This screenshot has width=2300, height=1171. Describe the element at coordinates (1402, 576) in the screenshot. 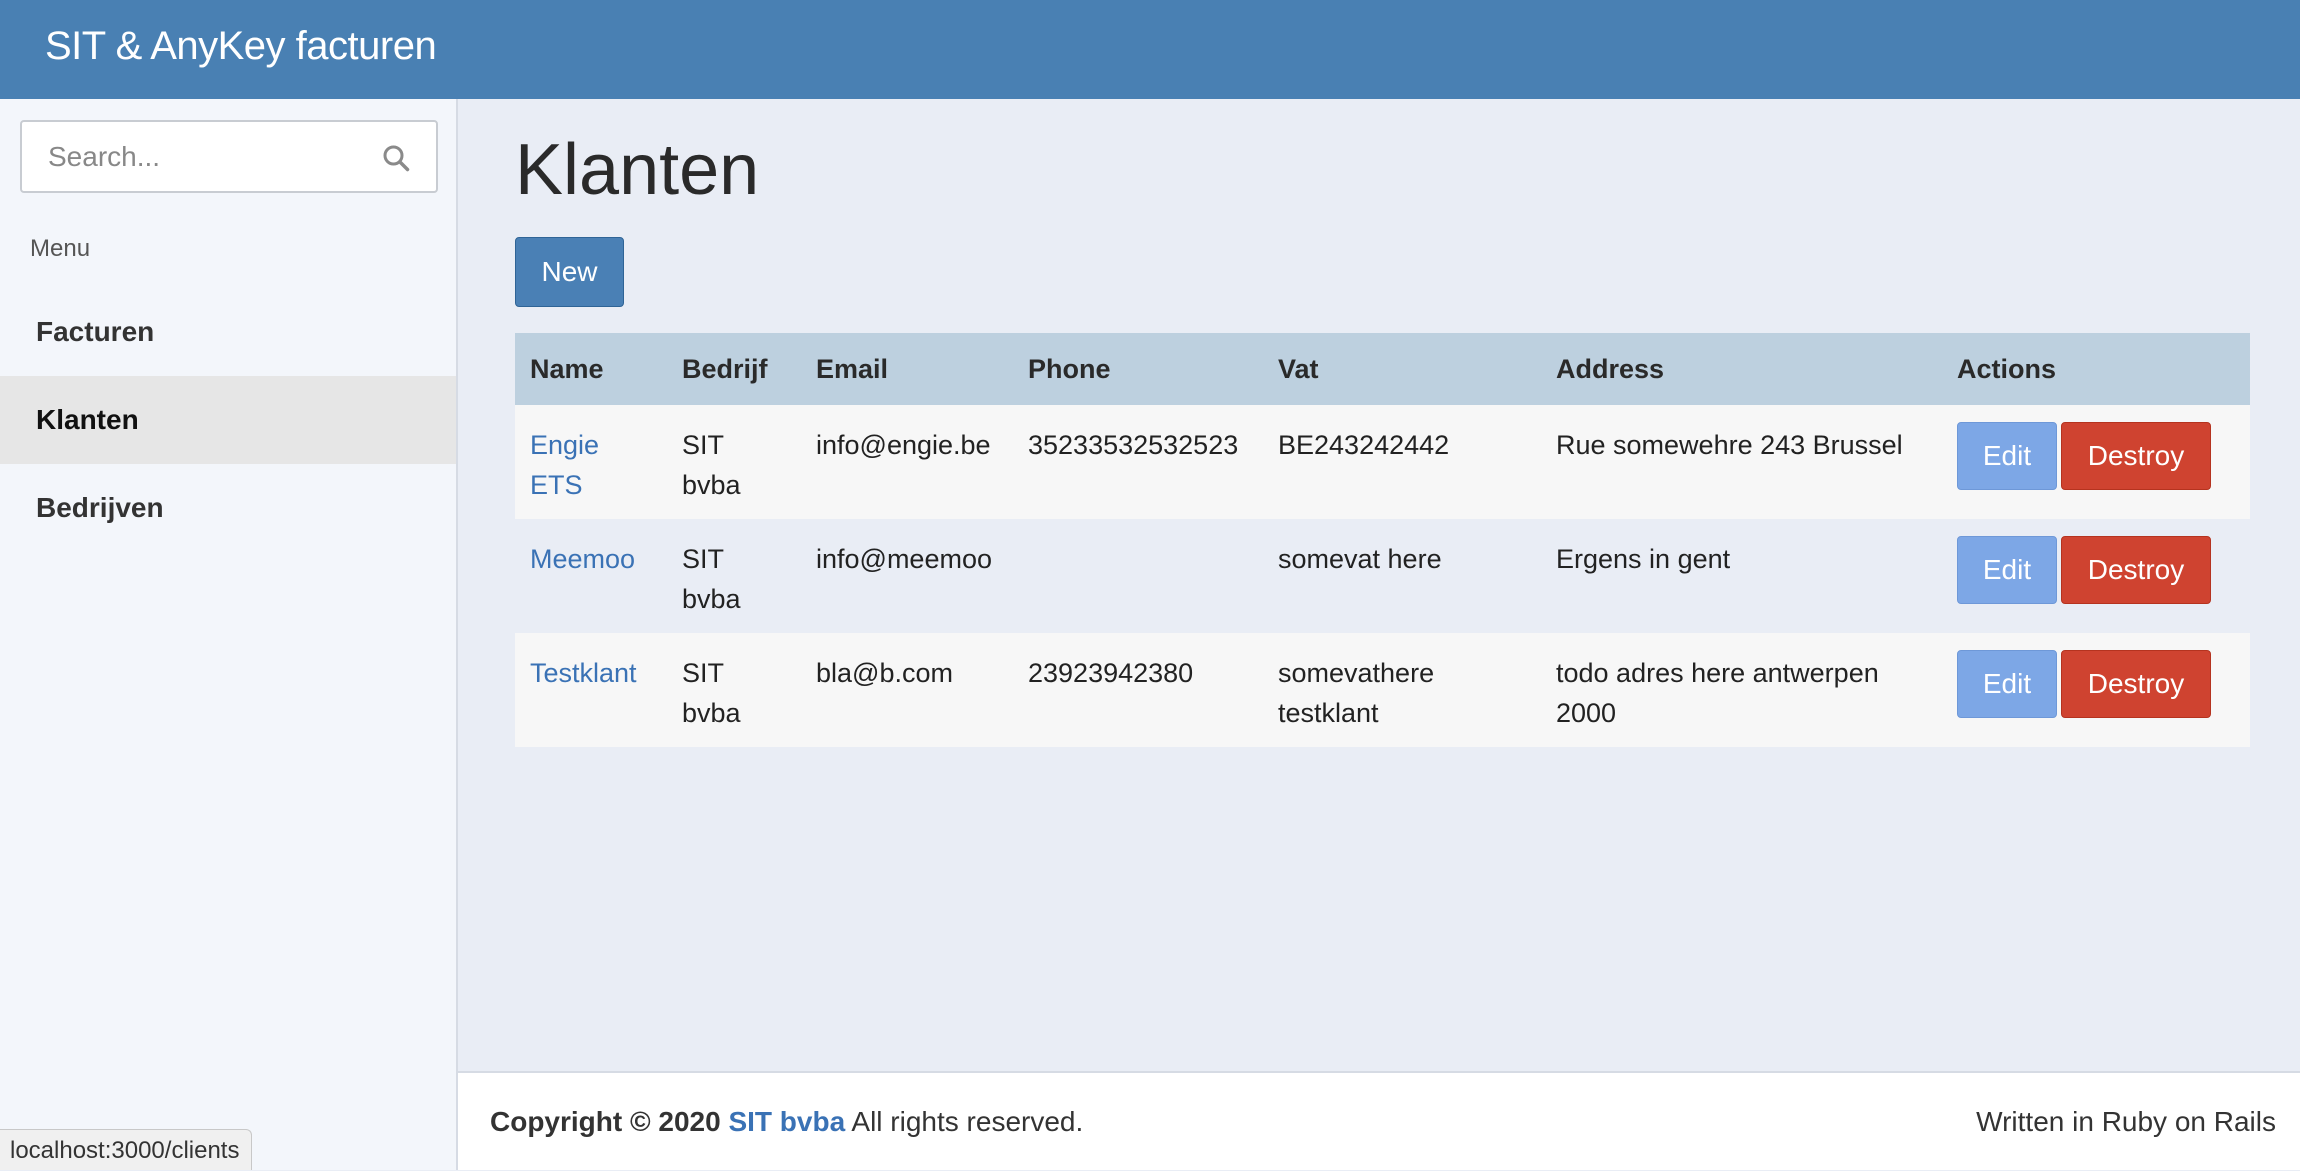

I see `cell-vat: somevat here` at that location.